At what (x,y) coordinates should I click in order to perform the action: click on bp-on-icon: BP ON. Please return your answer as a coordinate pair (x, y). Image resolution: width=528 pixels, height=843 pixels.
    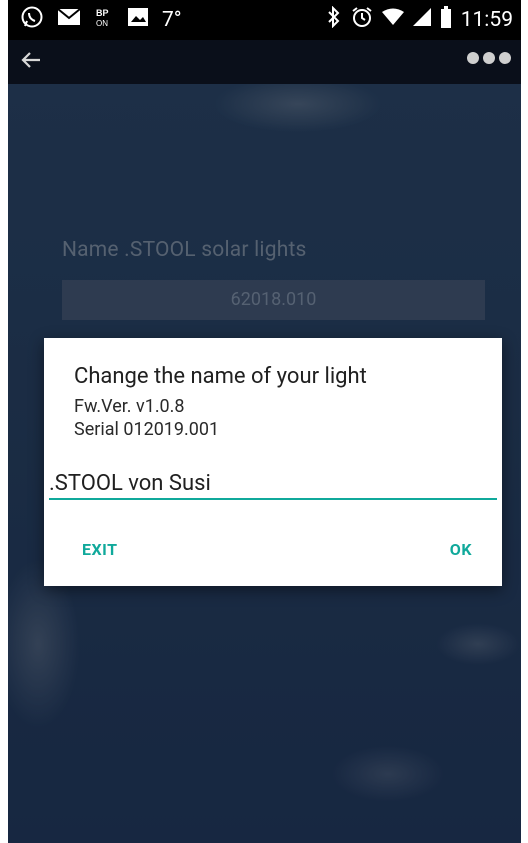
    Looking at the image, I should click on (104, 20).